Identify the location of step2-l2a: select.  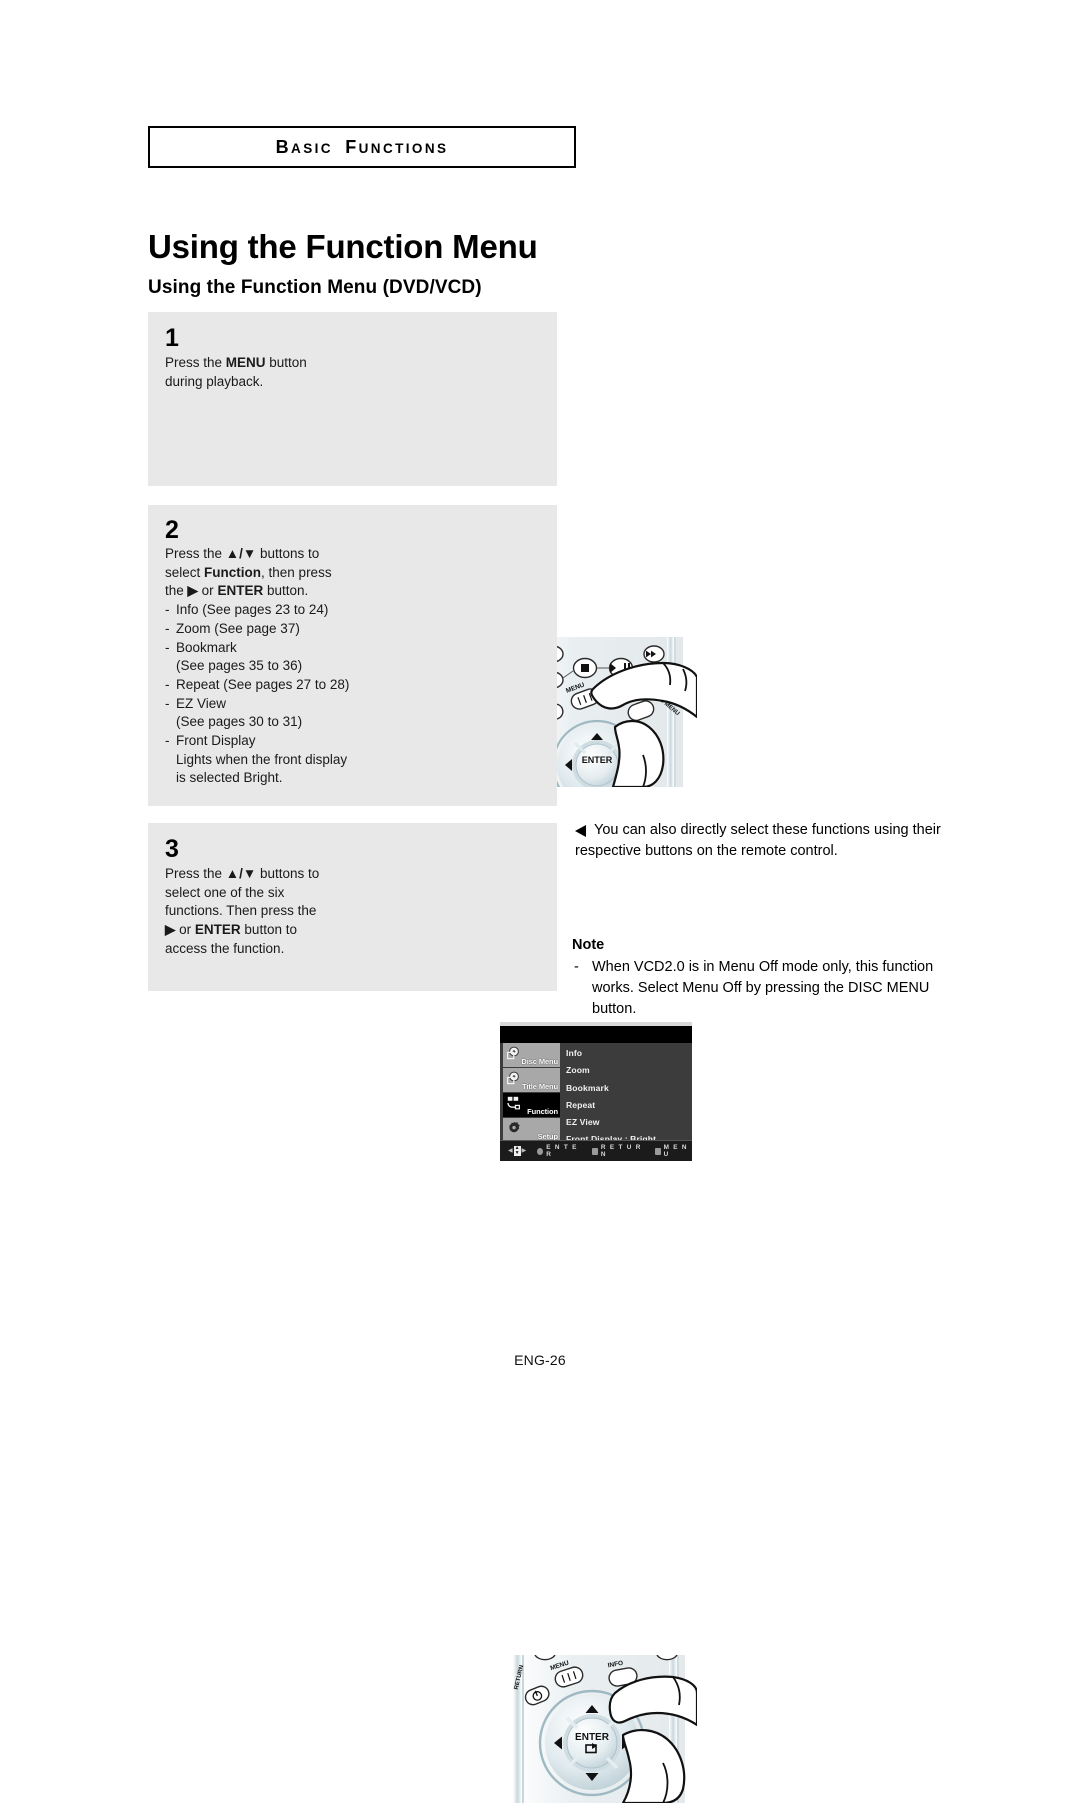
(185, 572).